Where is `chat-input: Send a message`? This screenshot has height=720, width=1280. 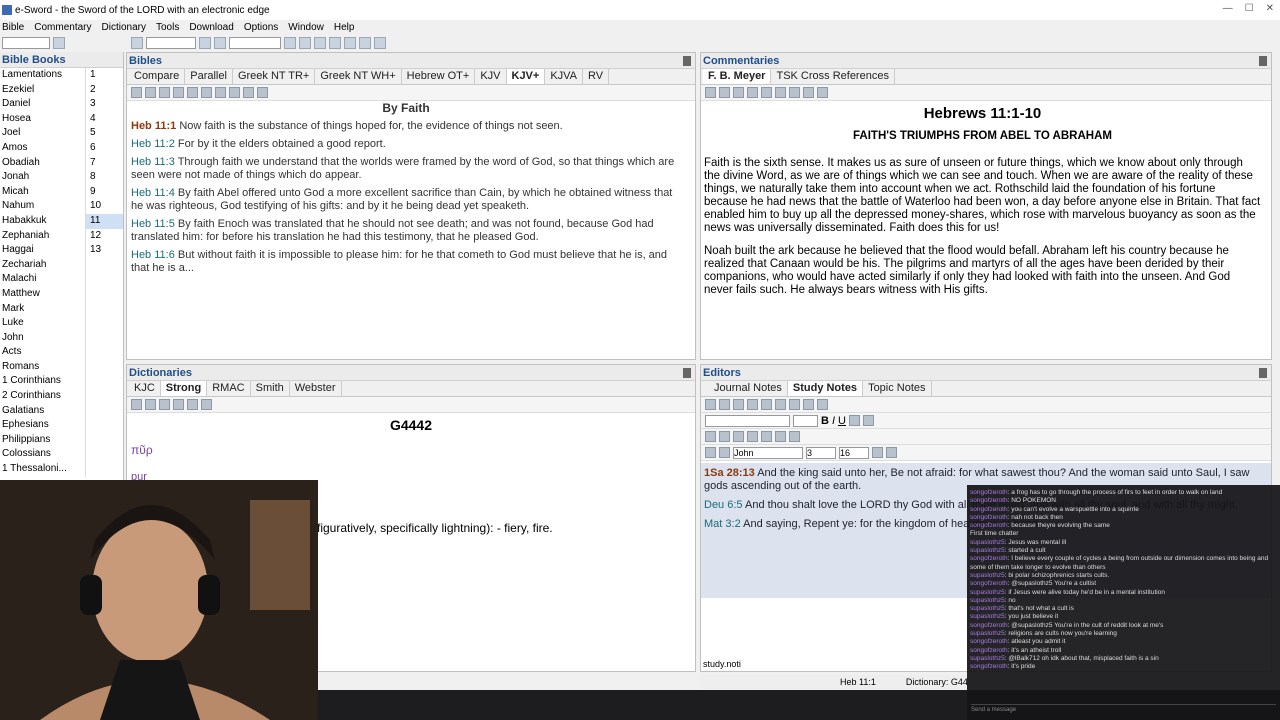
chat-input: Send a message is located at coordinates (1123, 710).